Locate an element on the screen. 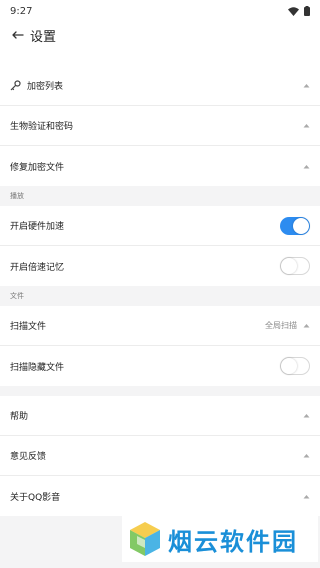 The image size is (320, 568). row-hardware-accel: 开启硬件加速 is located at coordinates (160, 226).